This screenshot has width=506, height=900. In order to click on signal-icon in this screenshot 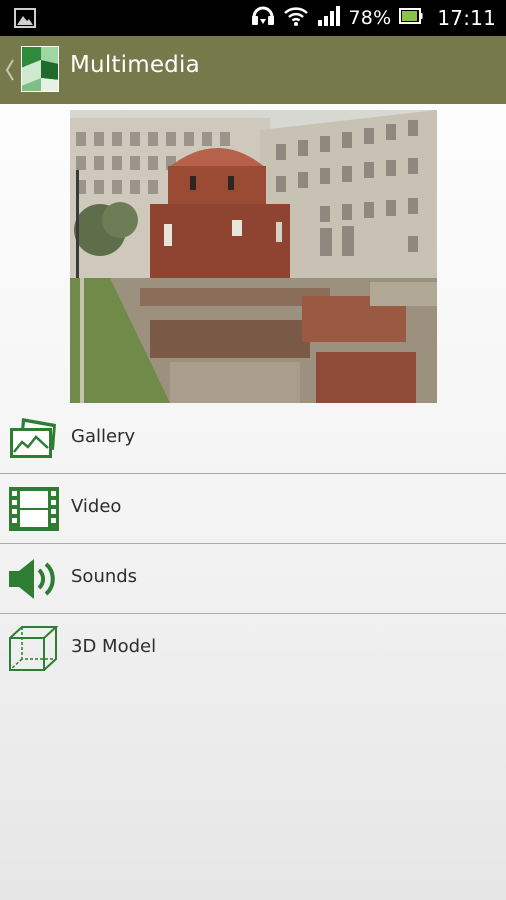, I will do `click(329, 18)`.